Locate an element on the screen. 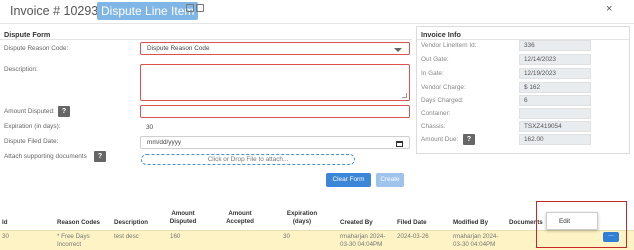 This screenshot has width=634, height=250. invoice-info-title: Invoice Info is located at coordinates (441, 34).